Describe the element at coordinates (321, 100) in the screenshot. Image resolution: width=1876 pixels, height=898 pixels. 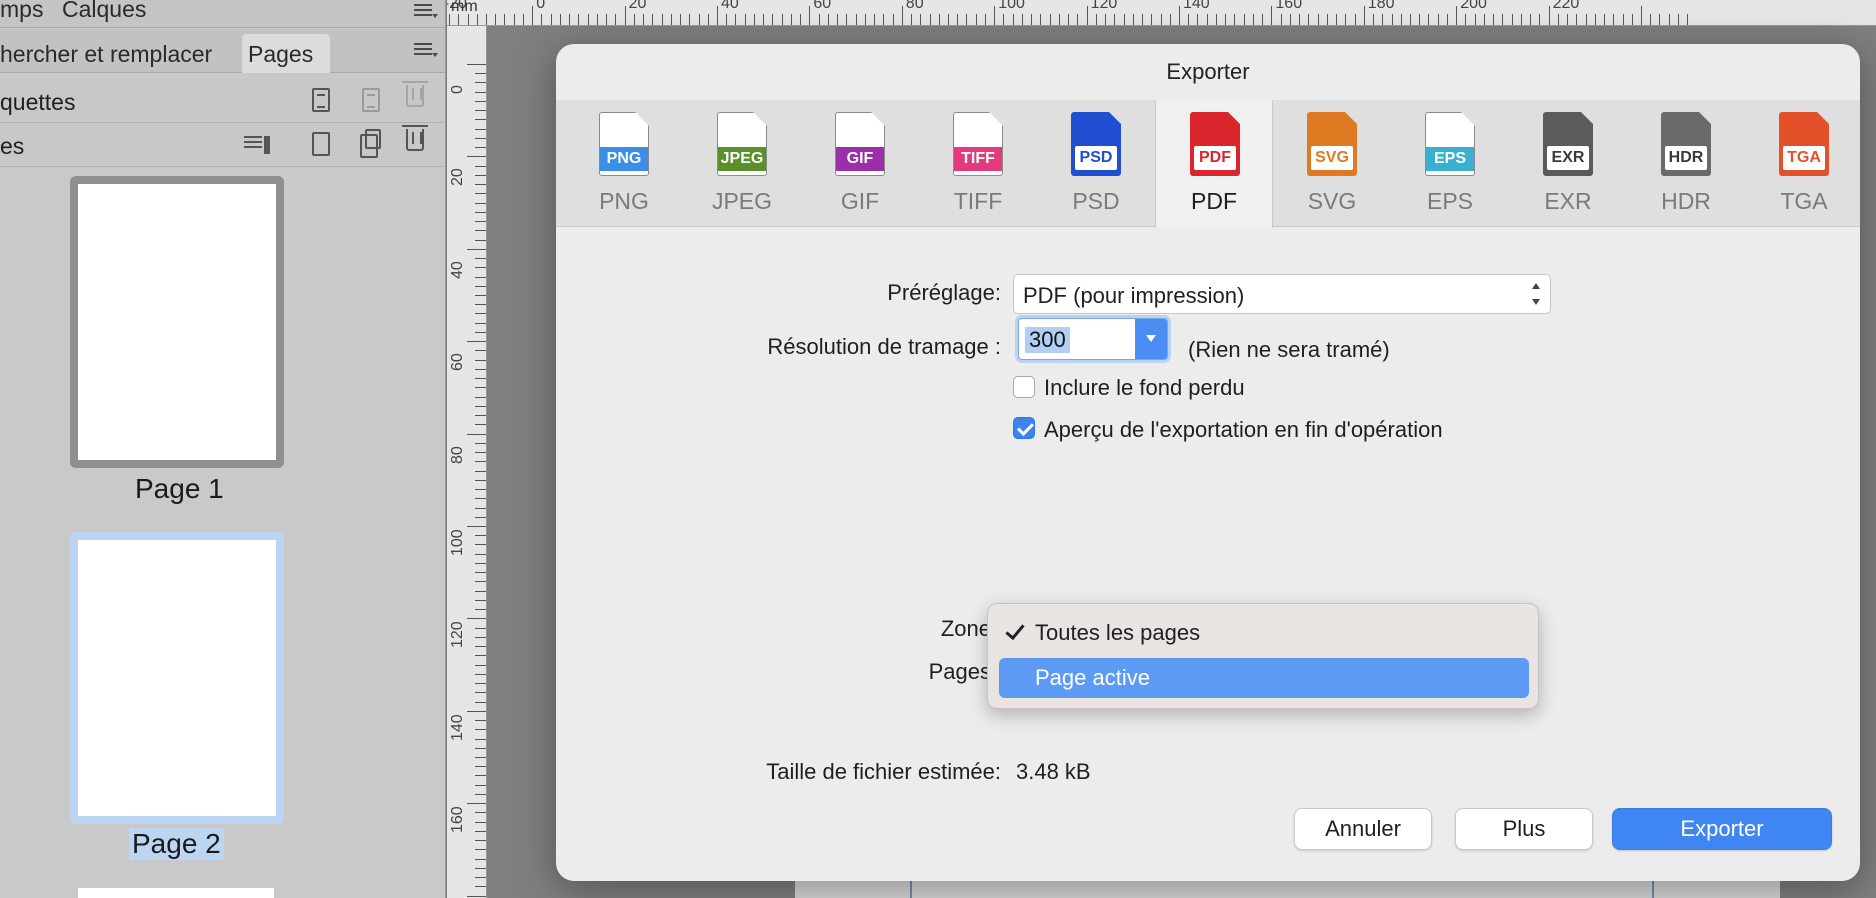
I see `add-master-icon` at that location.